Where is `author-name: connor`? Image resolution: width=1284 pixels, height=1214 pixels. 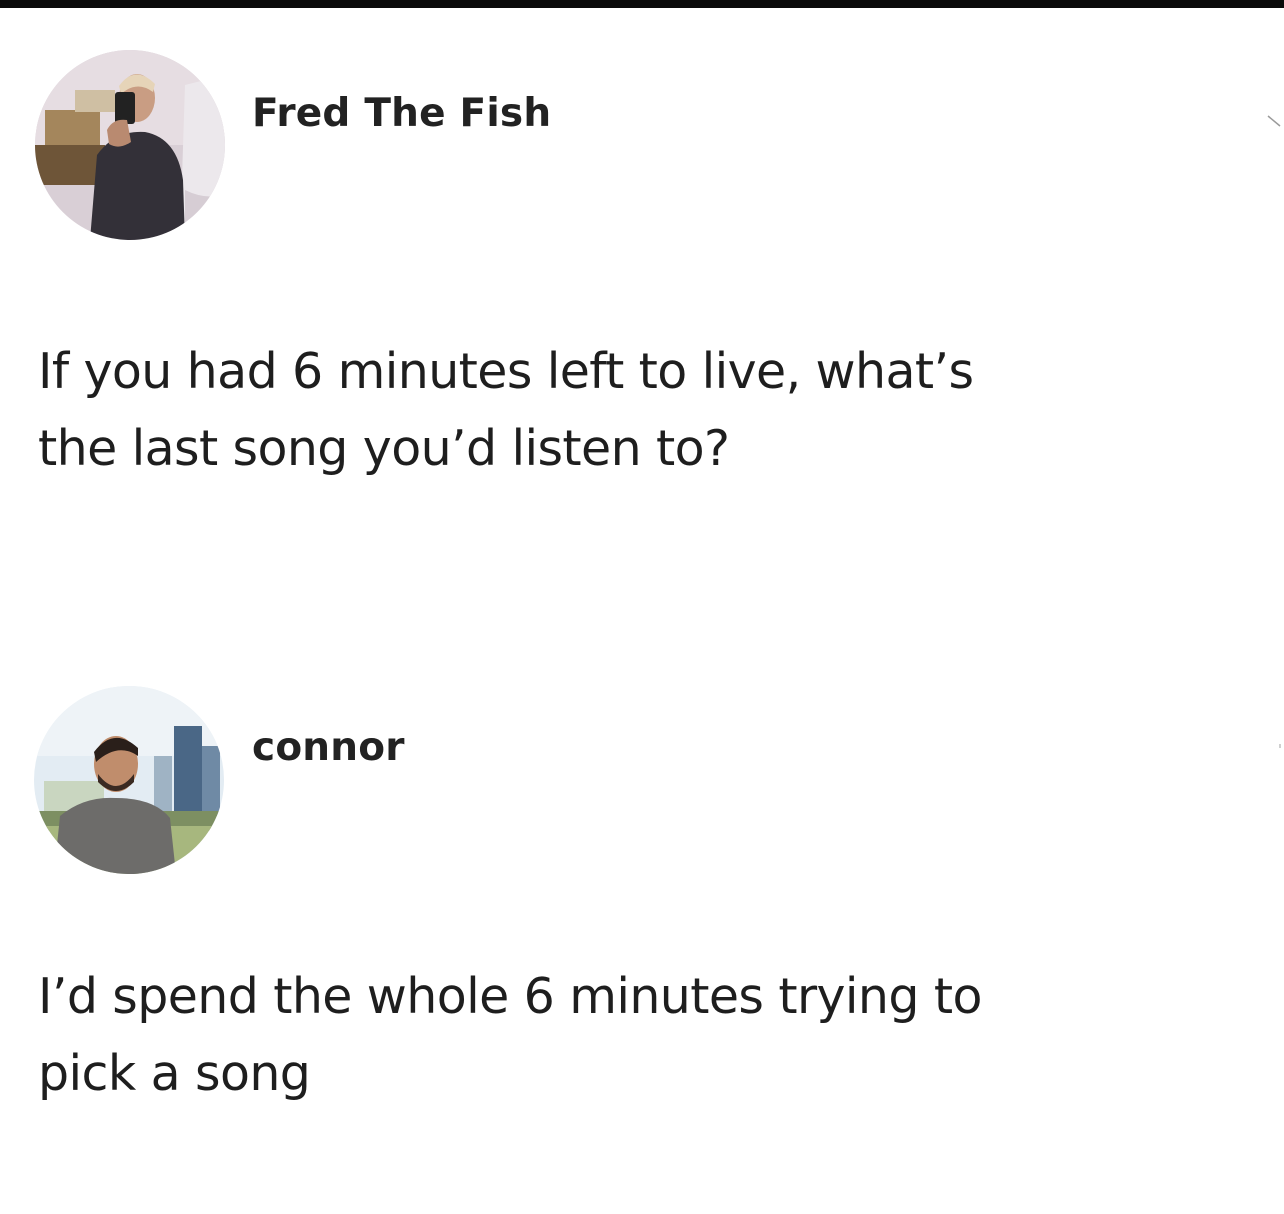 author-name: connor is located at coordinates (328, 747).